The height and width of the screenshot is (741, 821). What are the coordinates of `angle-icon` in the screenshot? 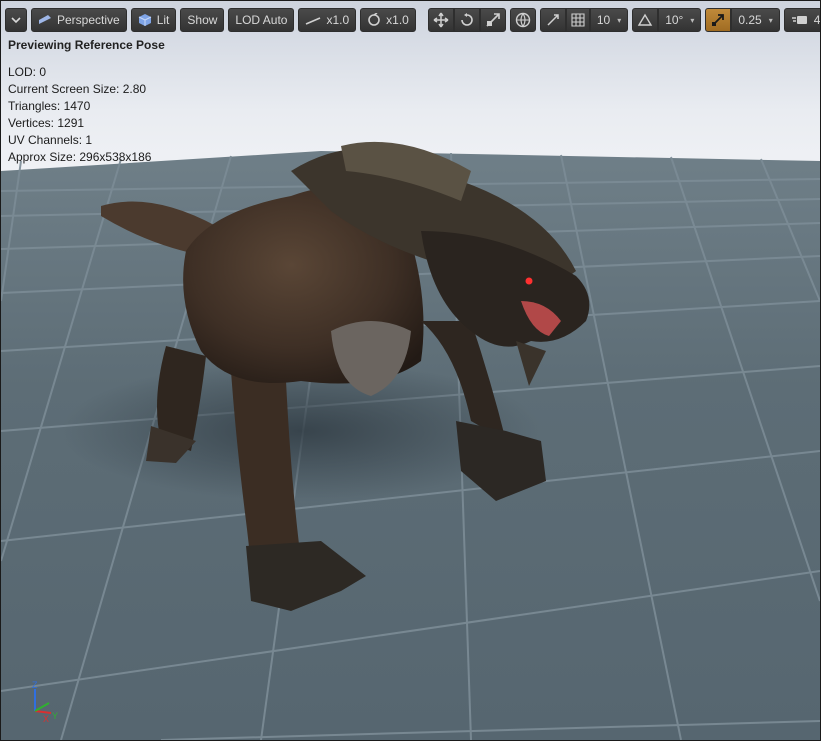 It's located at (645, 19).